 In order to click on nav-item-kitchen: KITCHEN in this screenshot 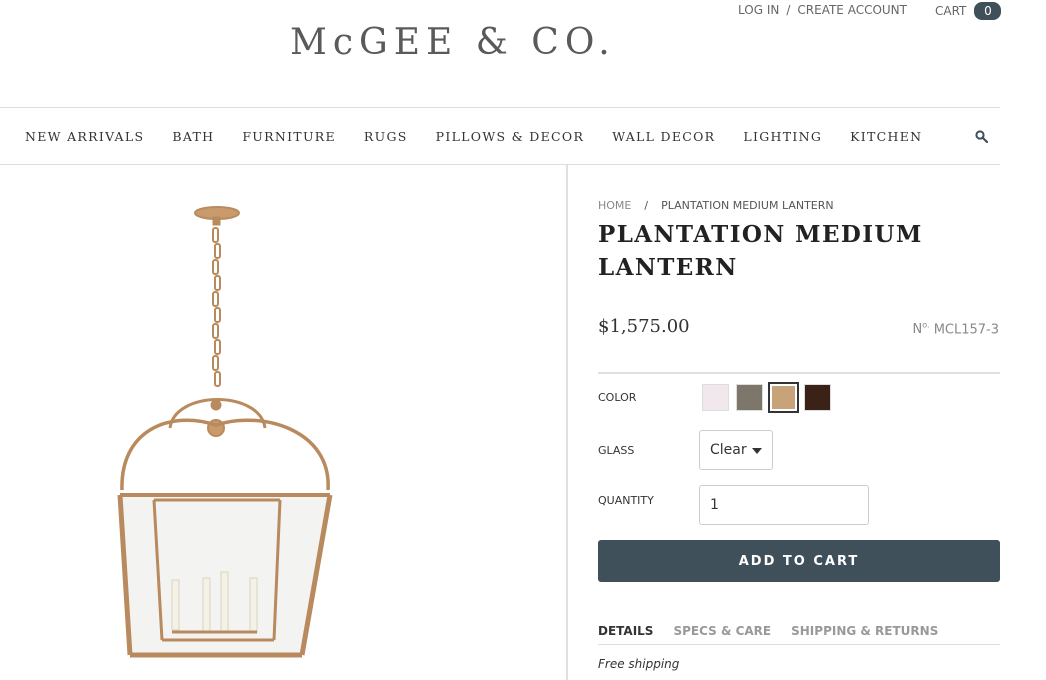, I will do `click(886, 136)`.